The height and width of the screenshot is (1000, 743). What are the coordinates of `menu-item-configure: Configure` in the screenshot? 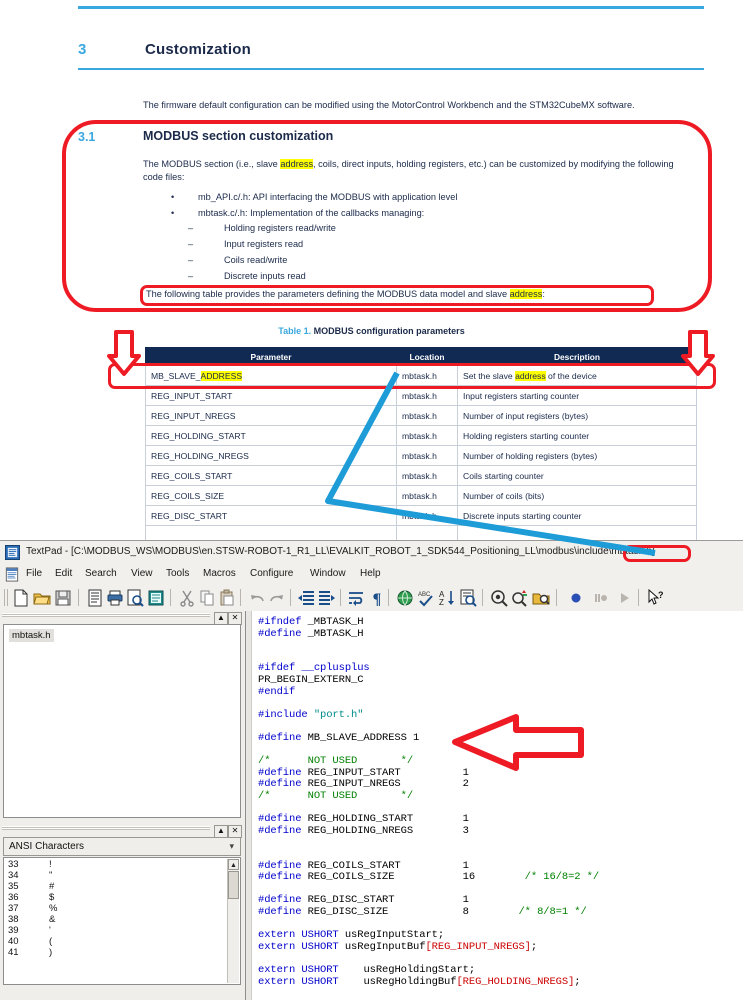 It's located at (271, 573).